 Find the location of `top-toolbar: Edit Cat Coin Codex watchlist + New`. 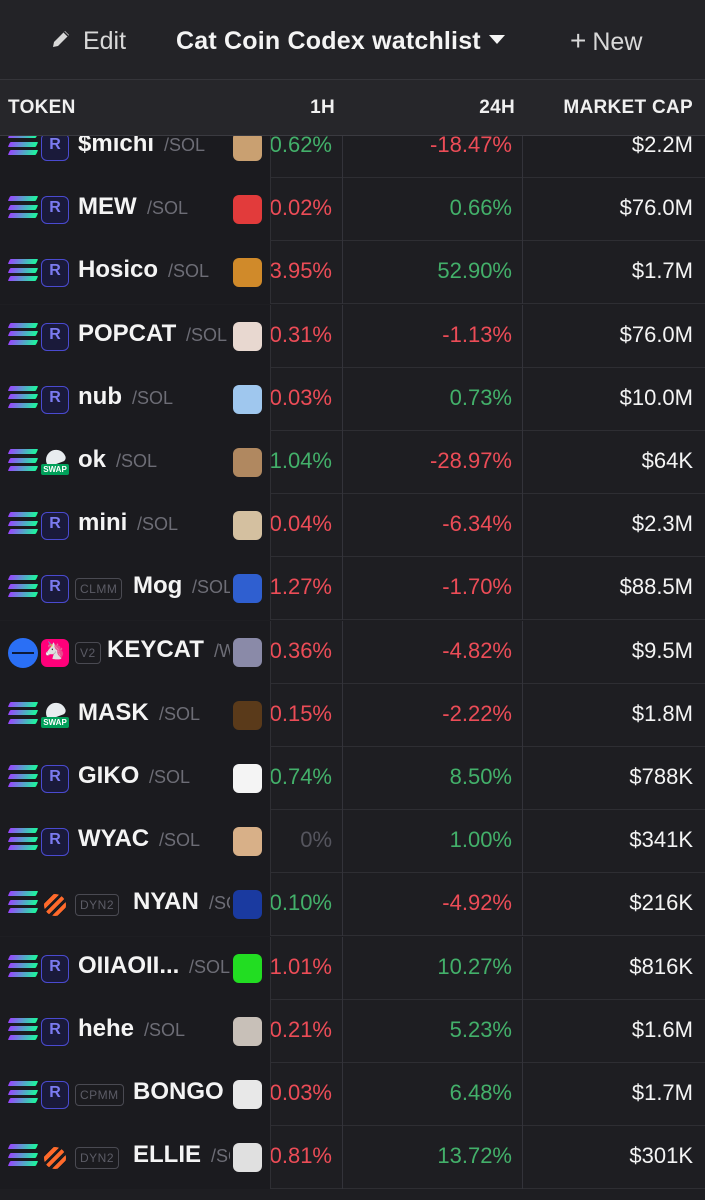

top-toolbar: Edit Cat Coin Codex watchlist + New is located at coordinates (352, 40).